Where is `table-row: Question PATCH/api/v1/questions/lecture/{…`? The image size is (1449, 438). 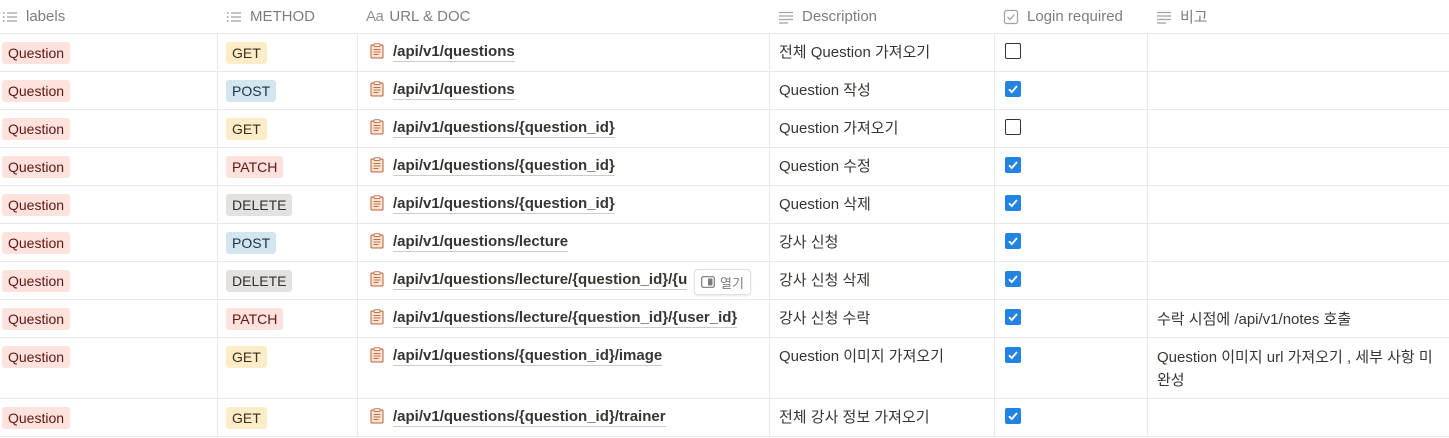
table-row: Question PATCH/api/v1/questions/lecture/{… is located at coordinates (724, 319).